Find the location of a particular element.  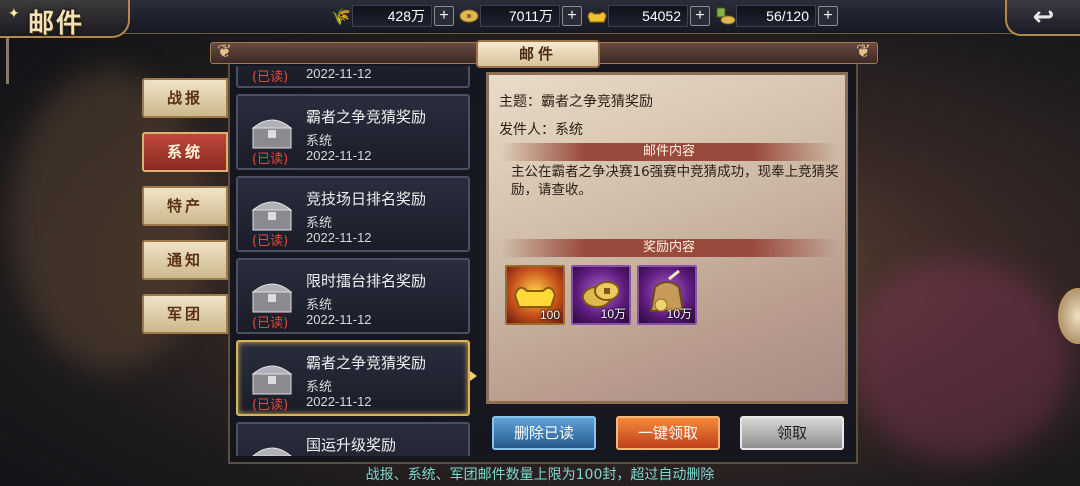

title-plate: ✦ 邮件 is located at coordinates (65, 19).